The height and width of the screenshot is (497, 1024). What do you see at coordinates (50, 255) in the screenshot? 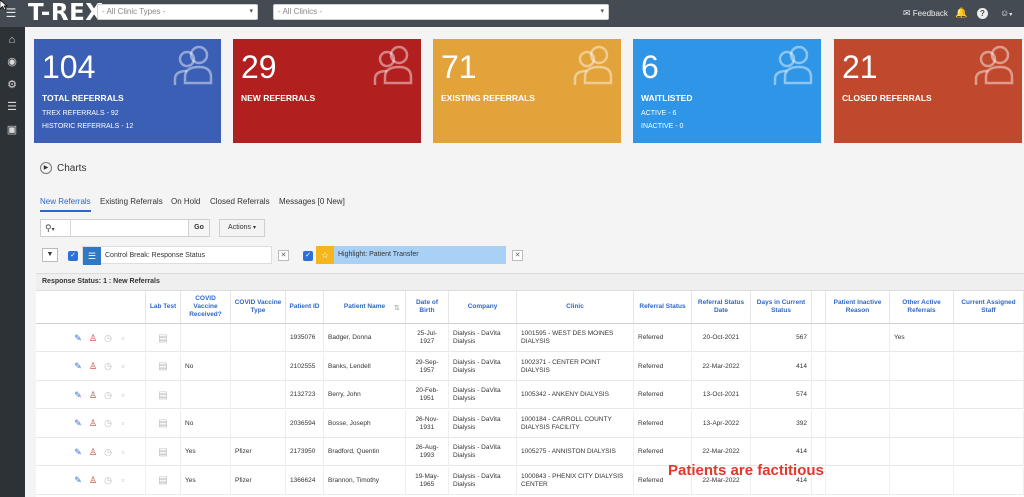
I see `filters-collapse-button: ▼` at bounding box center [50, 255].